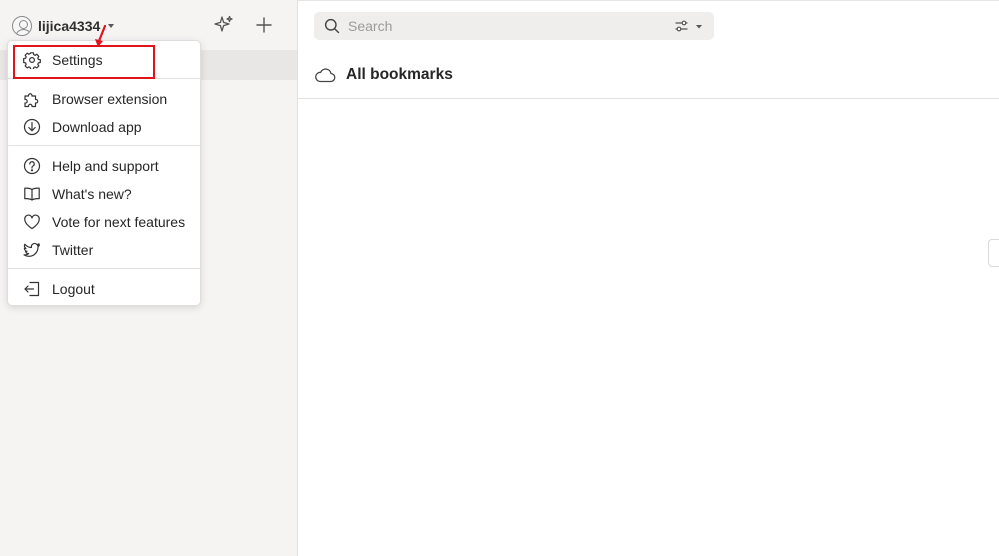  What do you see at coordinates (32, 99) in the screenshot?
I see `puzzle-icon` at bounding box center [32, 99].